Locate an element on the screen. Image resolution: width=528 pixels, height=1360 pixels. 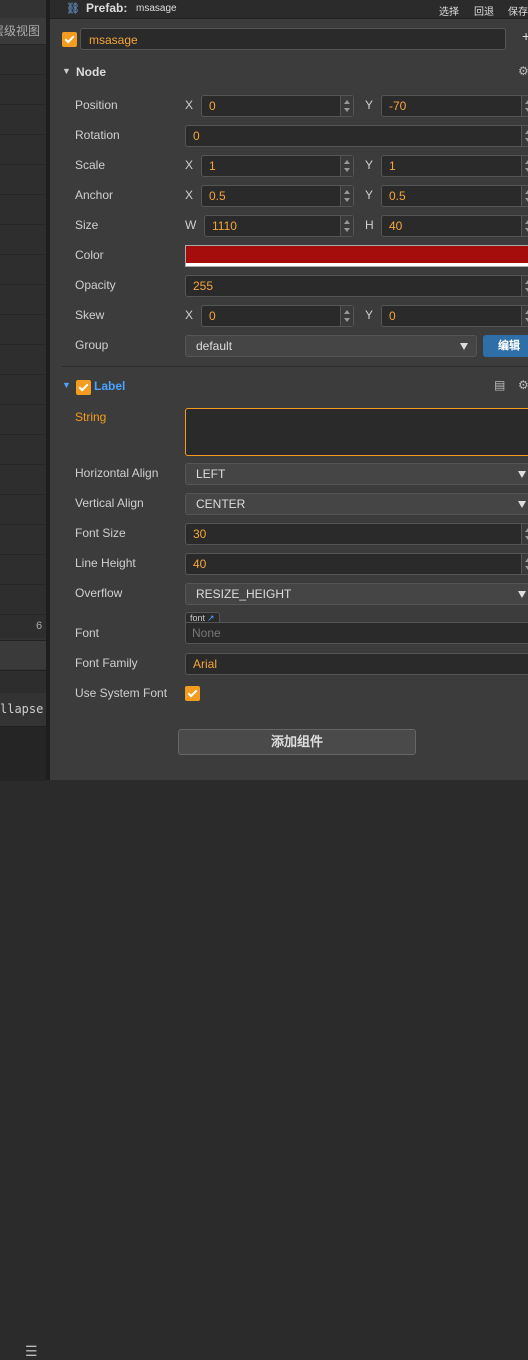
position-x-axis: X is located at coordinates (189, 105).